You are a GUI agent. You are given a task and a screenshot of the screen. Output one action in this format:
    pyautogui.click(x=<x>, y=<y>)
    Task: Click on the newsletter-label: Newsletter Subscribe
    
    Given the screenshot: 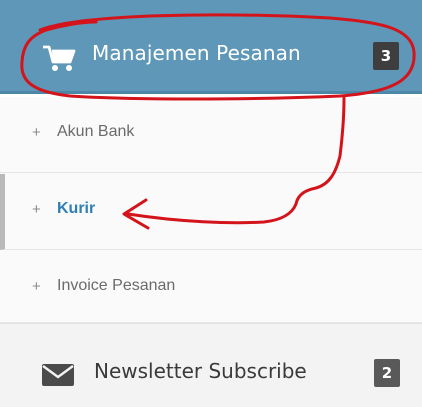 What is the action you would take?
    pyautogui.click(x=200, y=371)
    